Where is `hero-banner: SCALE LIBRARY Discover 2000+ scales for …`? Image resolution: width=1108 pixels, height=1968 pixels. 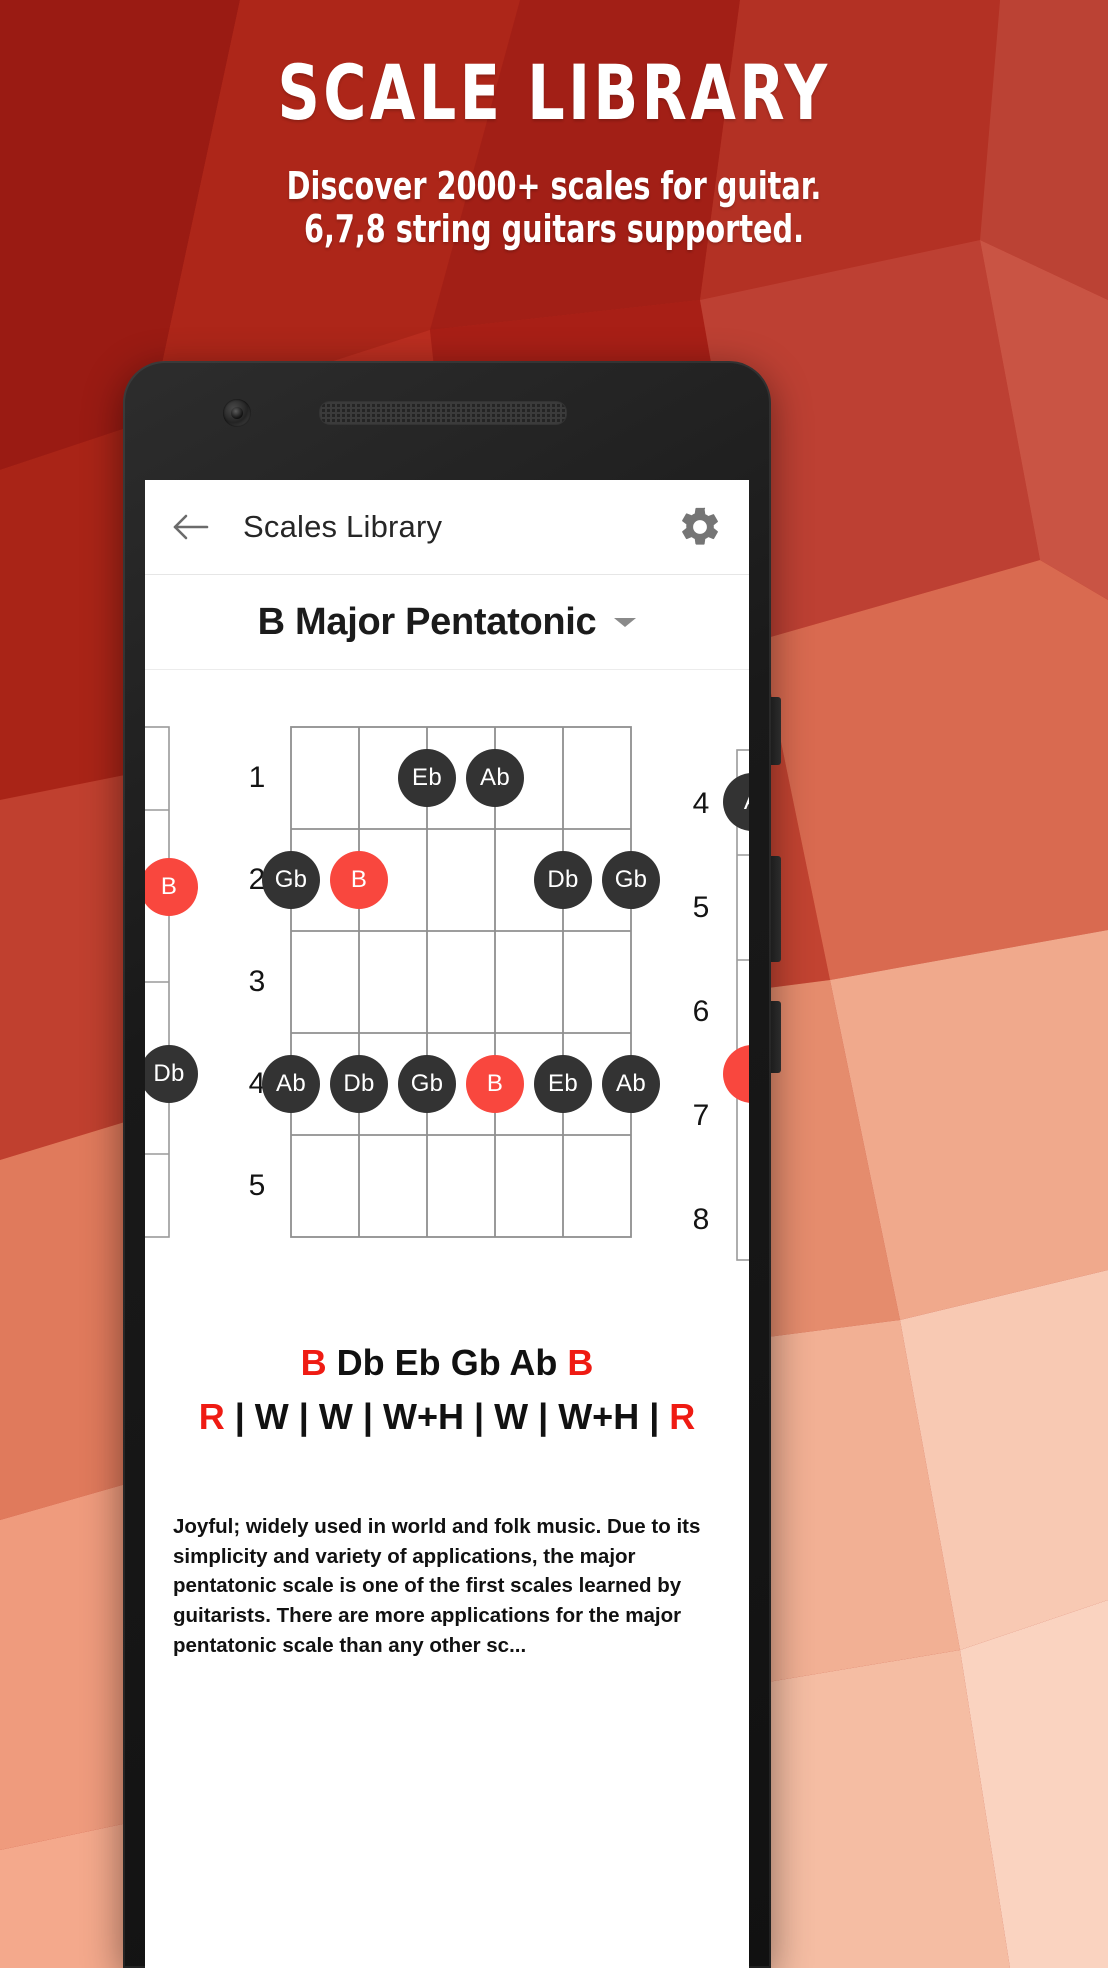 hero-banner: SCALE LIBRARY Discover 2000+ scales for … is located at coordinates (554, 153).